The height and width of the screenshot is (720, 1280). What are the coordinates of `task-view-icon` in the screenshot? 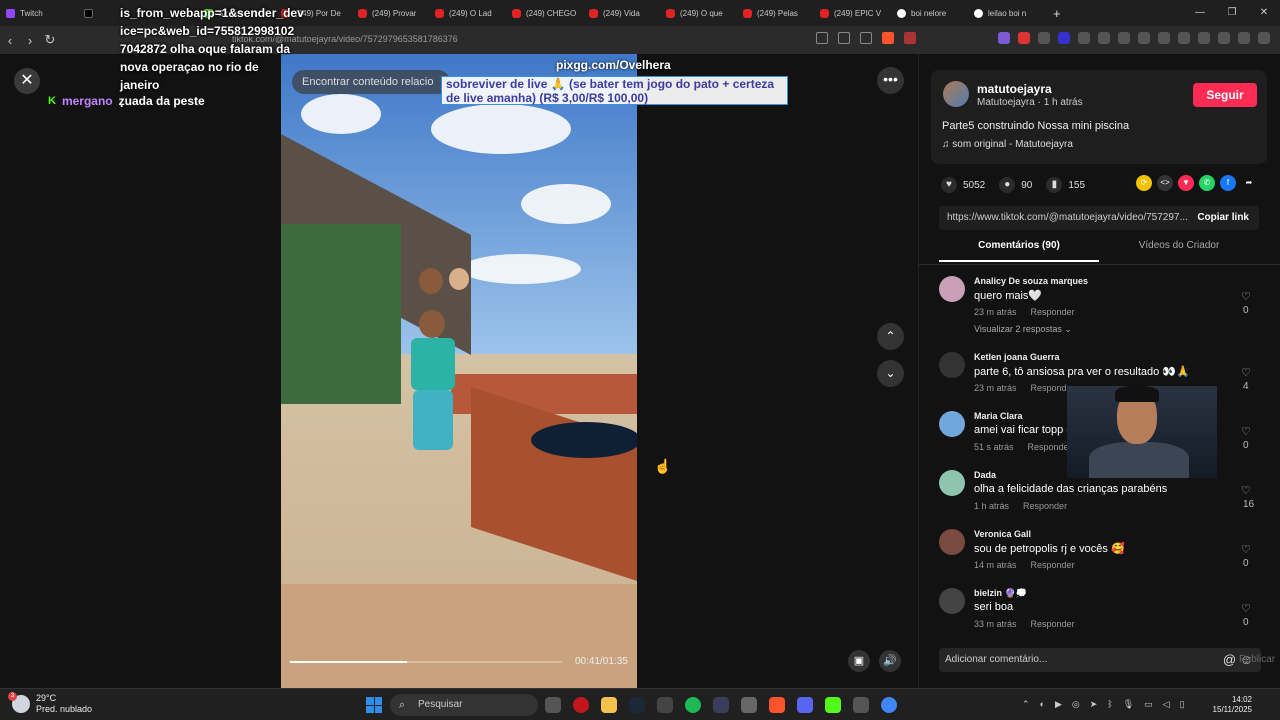 It's located at (553, 705).